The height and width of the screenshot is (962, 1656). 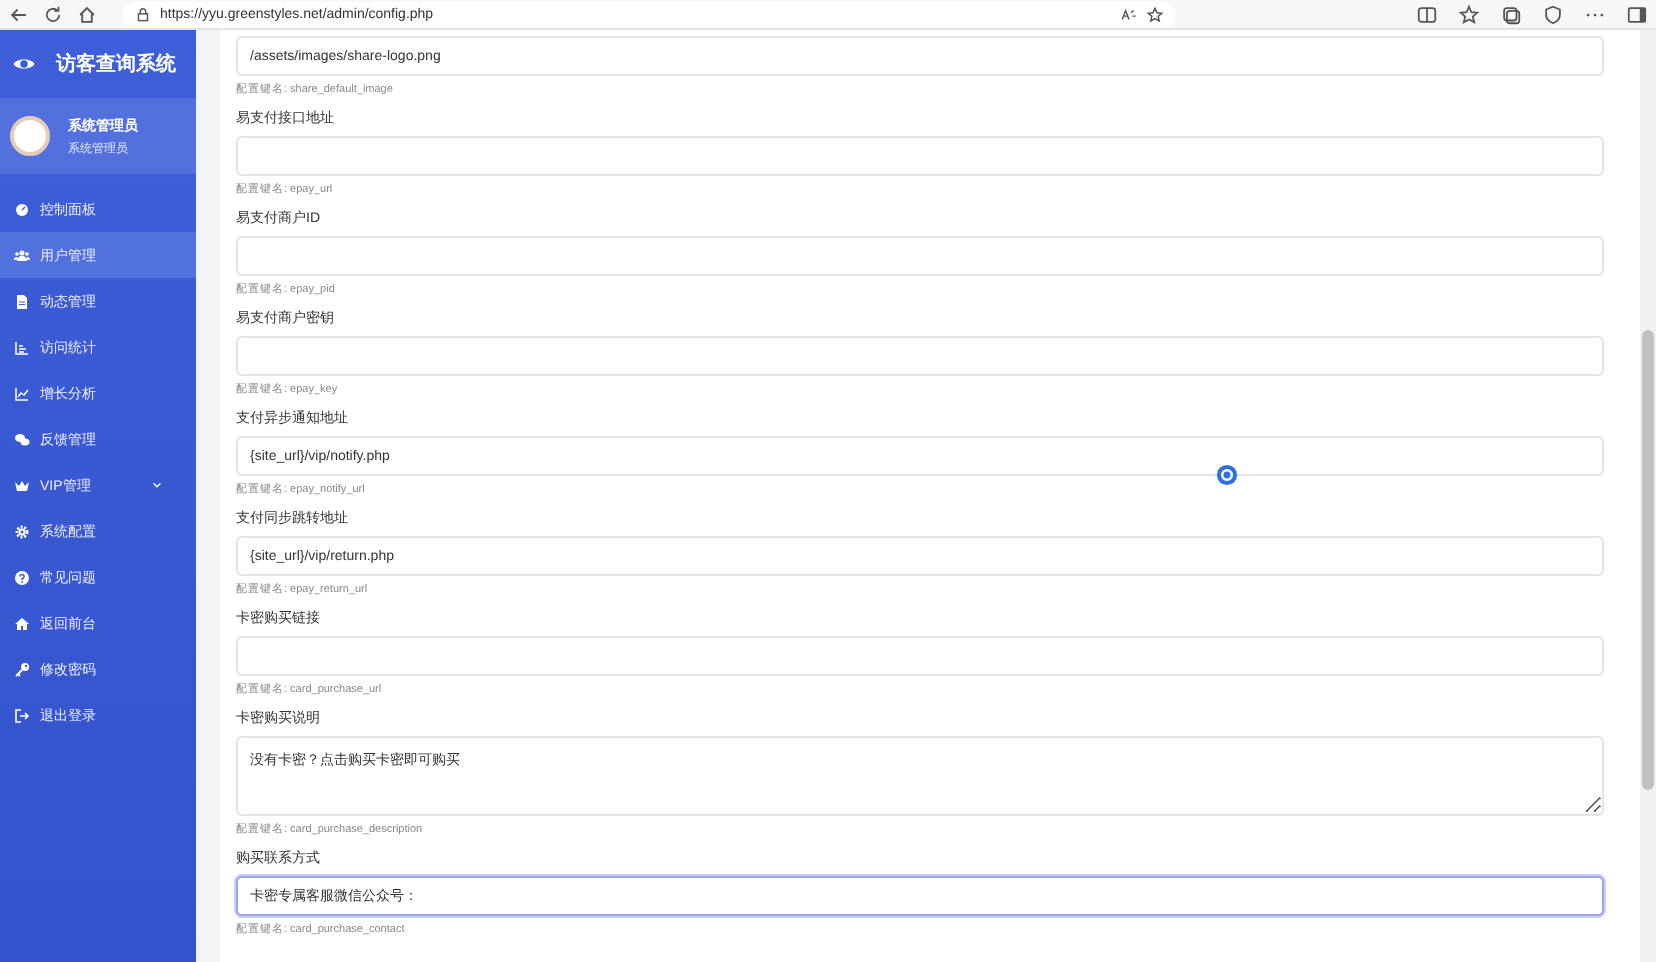 I want to click on shield-icon, so click(x=1553, y=14).